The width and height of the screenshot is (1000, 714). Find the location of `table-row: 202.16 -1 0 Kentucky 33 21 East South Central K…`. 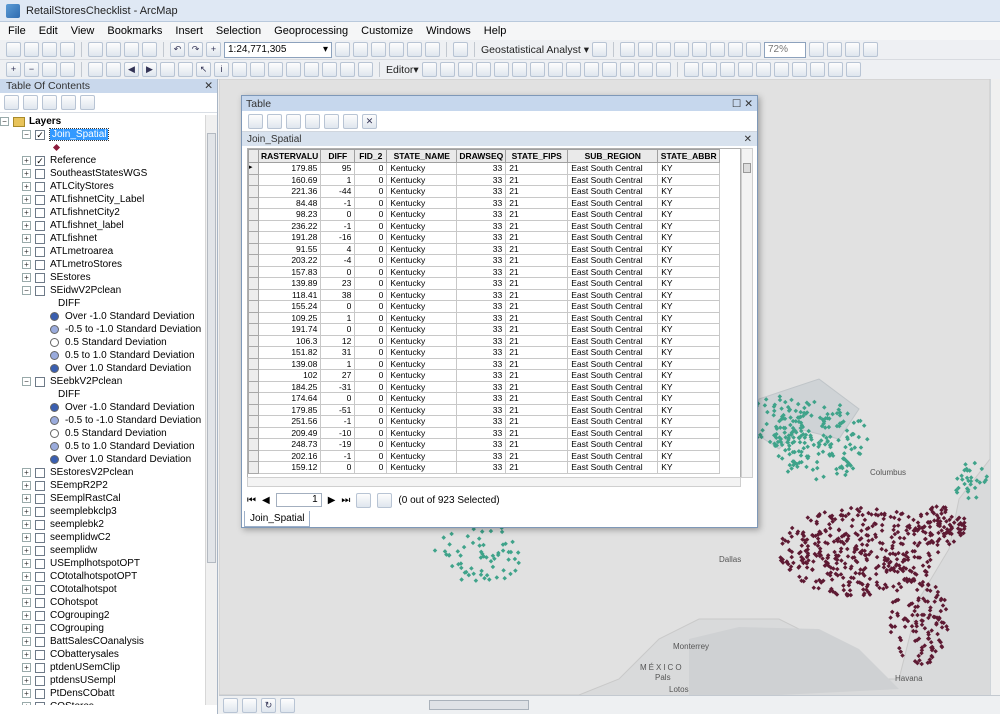

table-row: 202.16 -1 0 Kentucky 33 21 East South Central K… is located at coordinates (484, 455).